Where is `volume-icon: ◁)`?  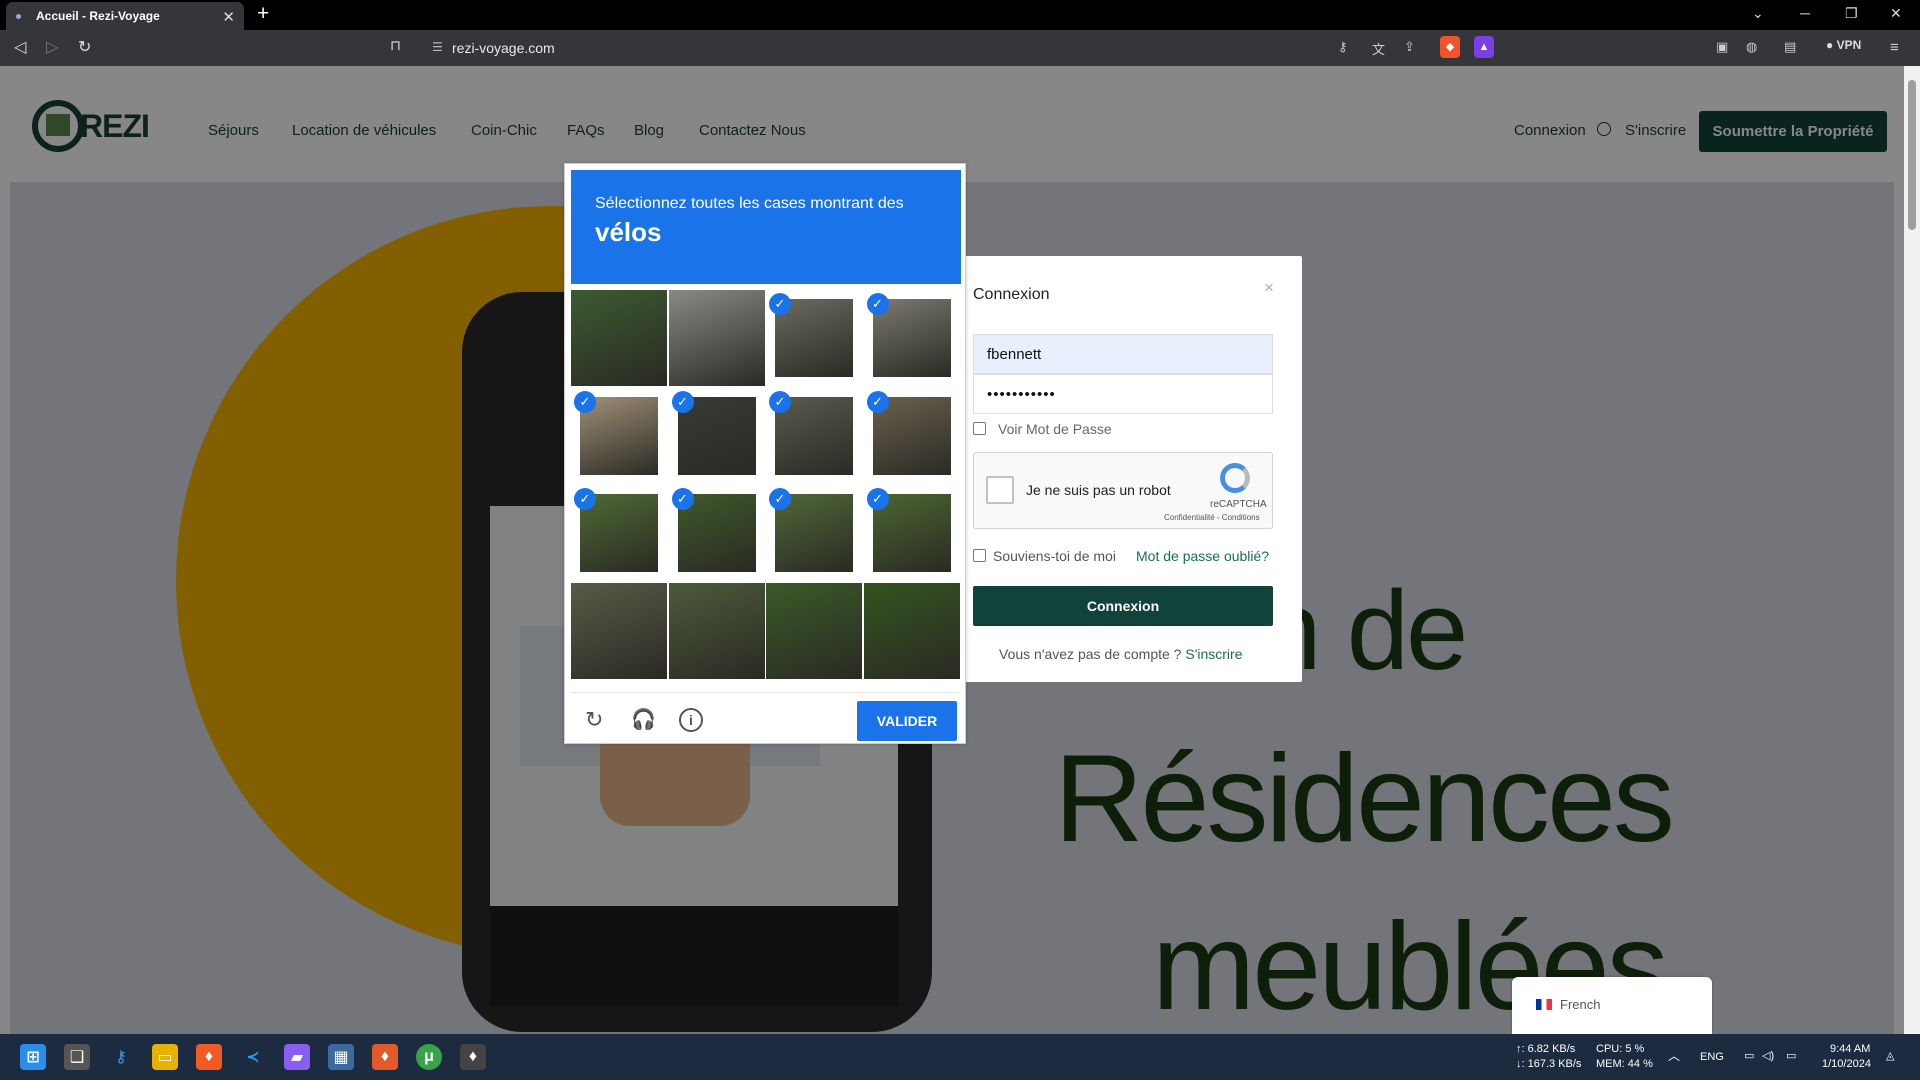 volume-icon: ◁) is located at coordinates (1768, 1056).